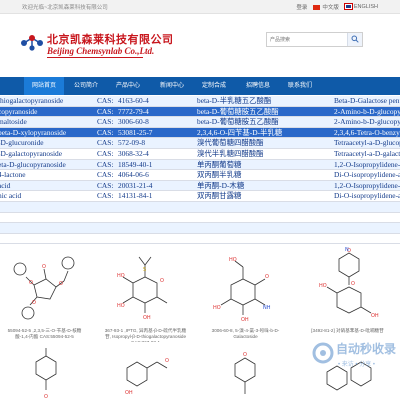 This screenshot has width=400, height=400. Describe the element at coordinates (347, 286) in the screenshot. I see `product-structure-image: OOHOOH N` at that location.